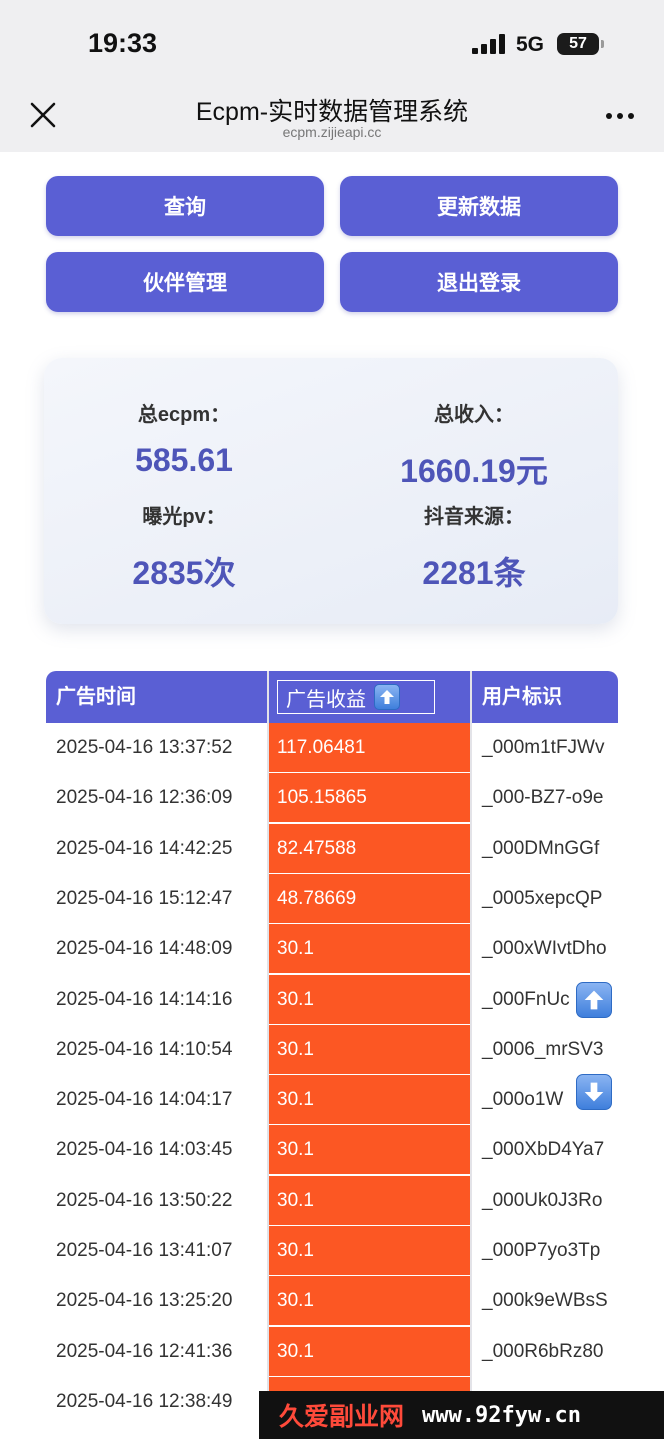 The image size is (664, 1439). What do you see at coordinates (545, 1351) in the screenshot?
I see `cell-user-id: _000R6bRz80` at bounding box center [545, 1351].